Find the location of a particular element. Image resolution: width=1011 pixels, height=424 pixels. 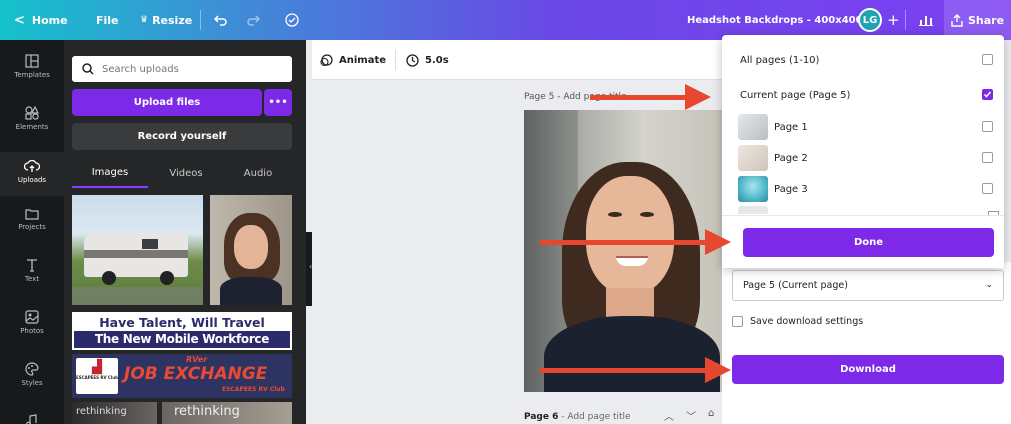

checkbox-checked is located at coordinates (987, 94).